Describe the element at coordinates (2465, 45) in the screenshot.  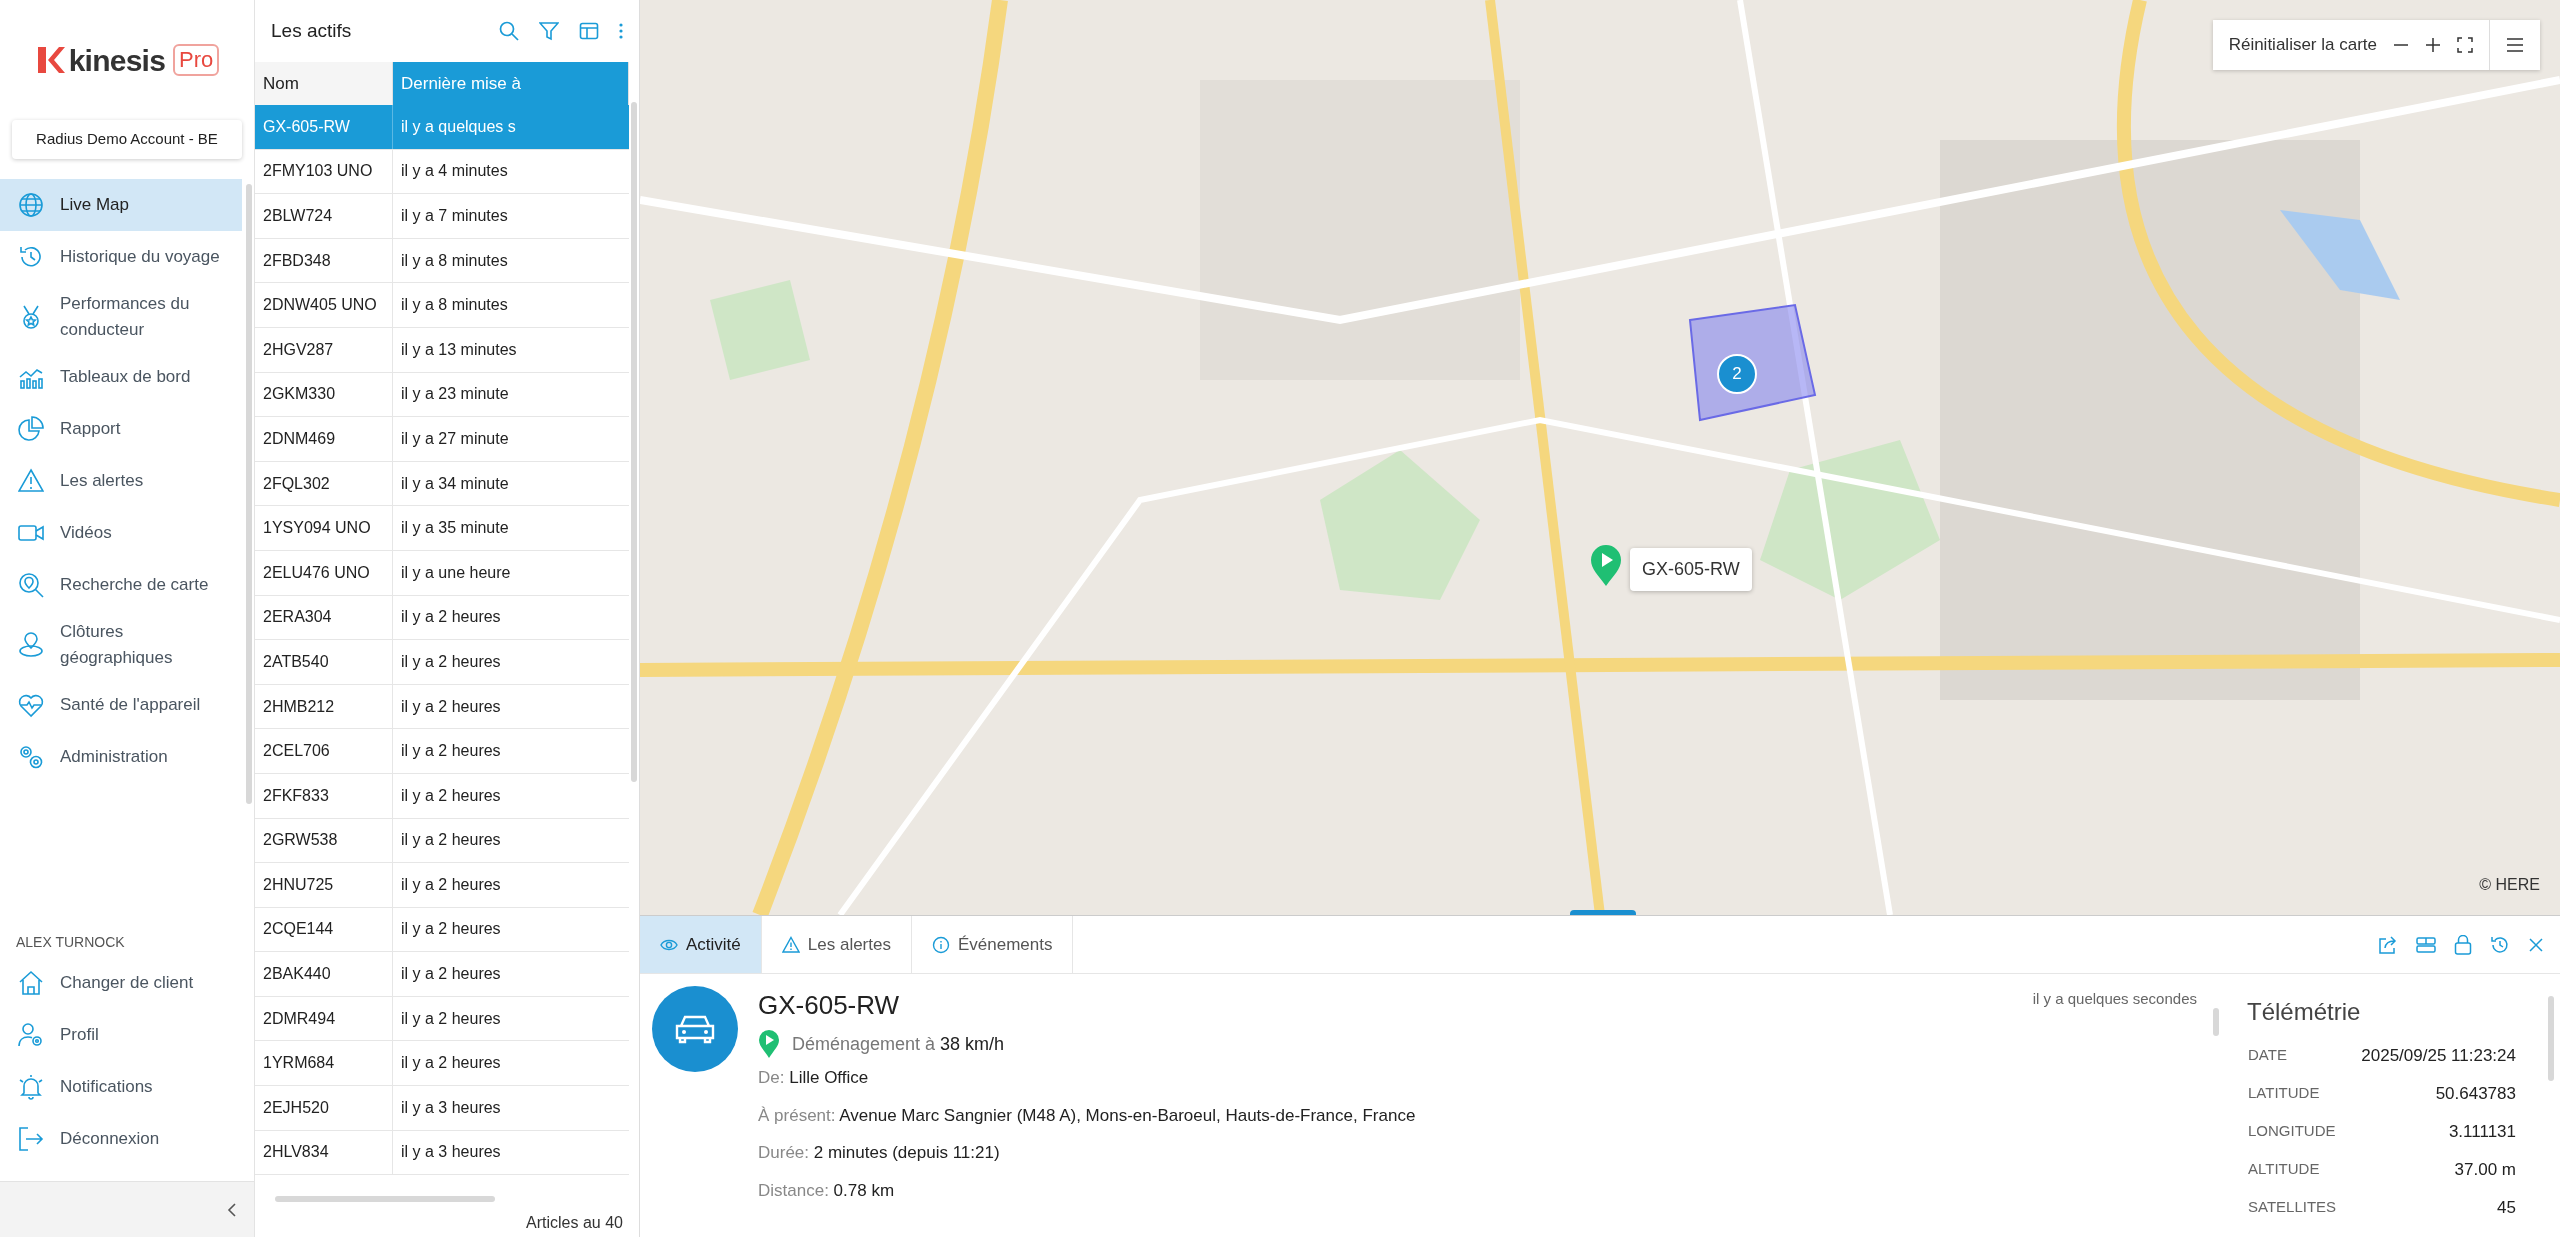
I see `fullscreen-icon` at that location.